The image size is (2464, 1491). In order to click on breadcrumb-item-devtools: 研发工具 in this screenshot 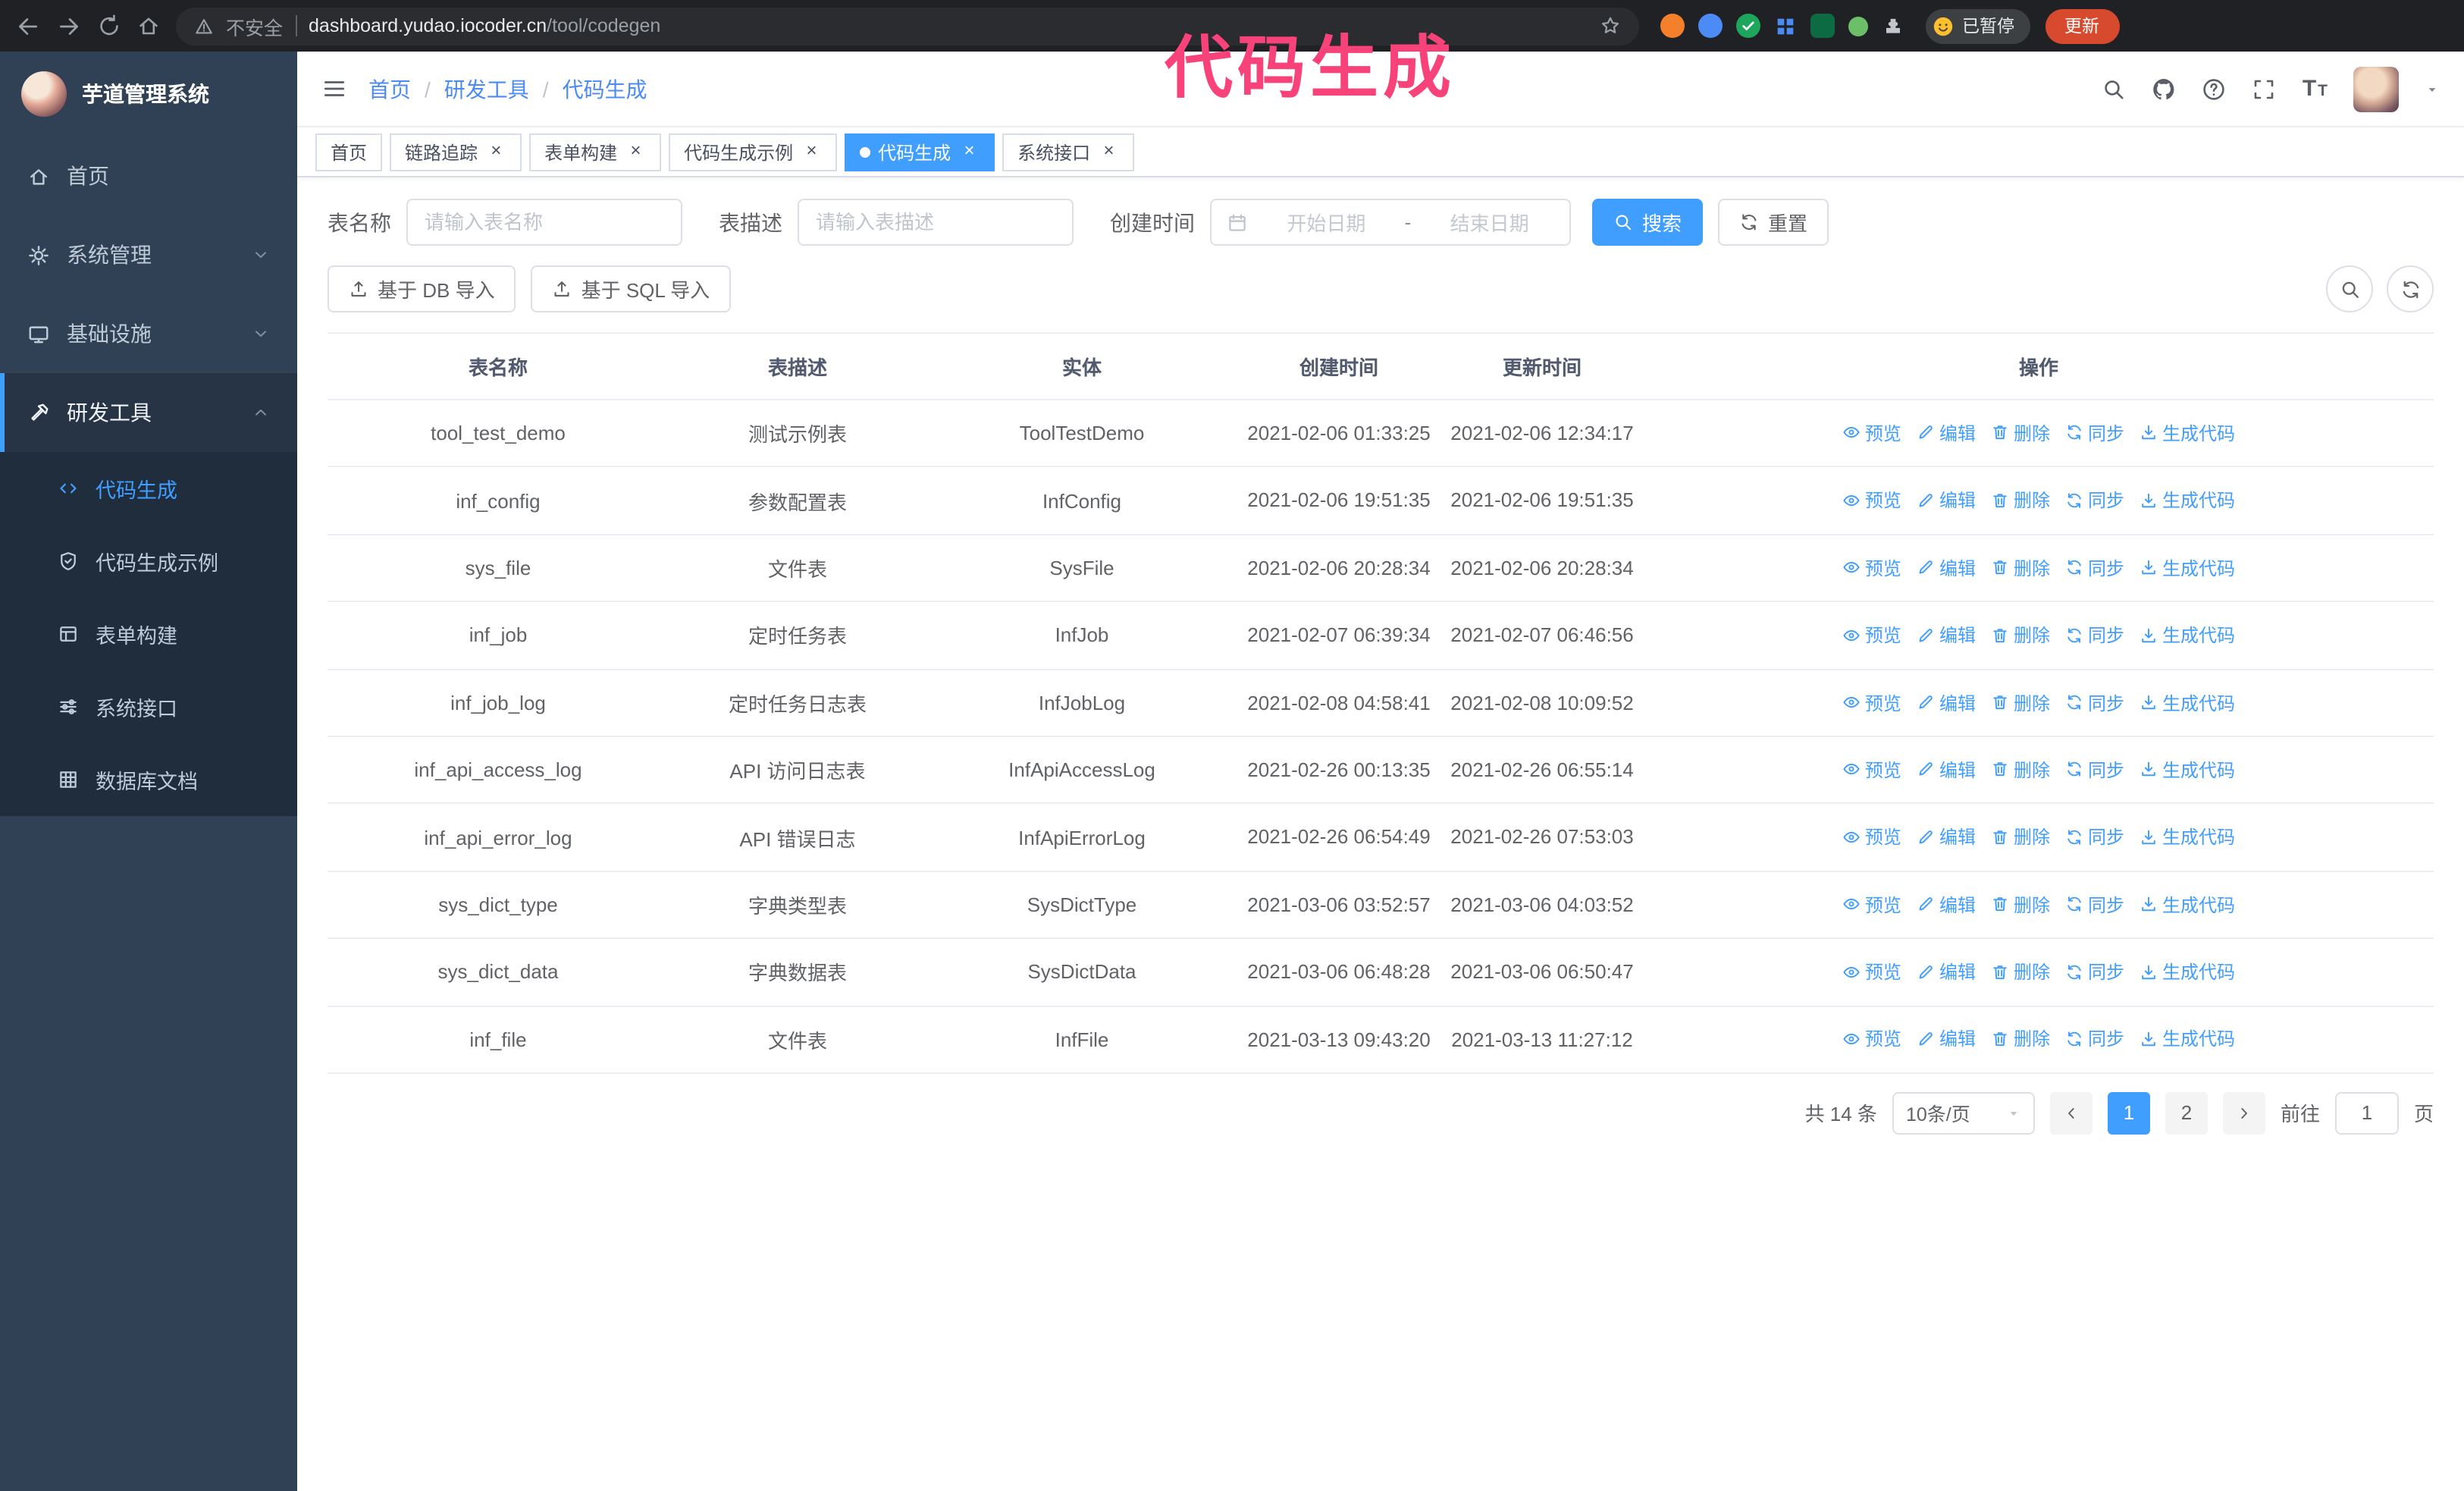, I will do `click(487, 89)`.